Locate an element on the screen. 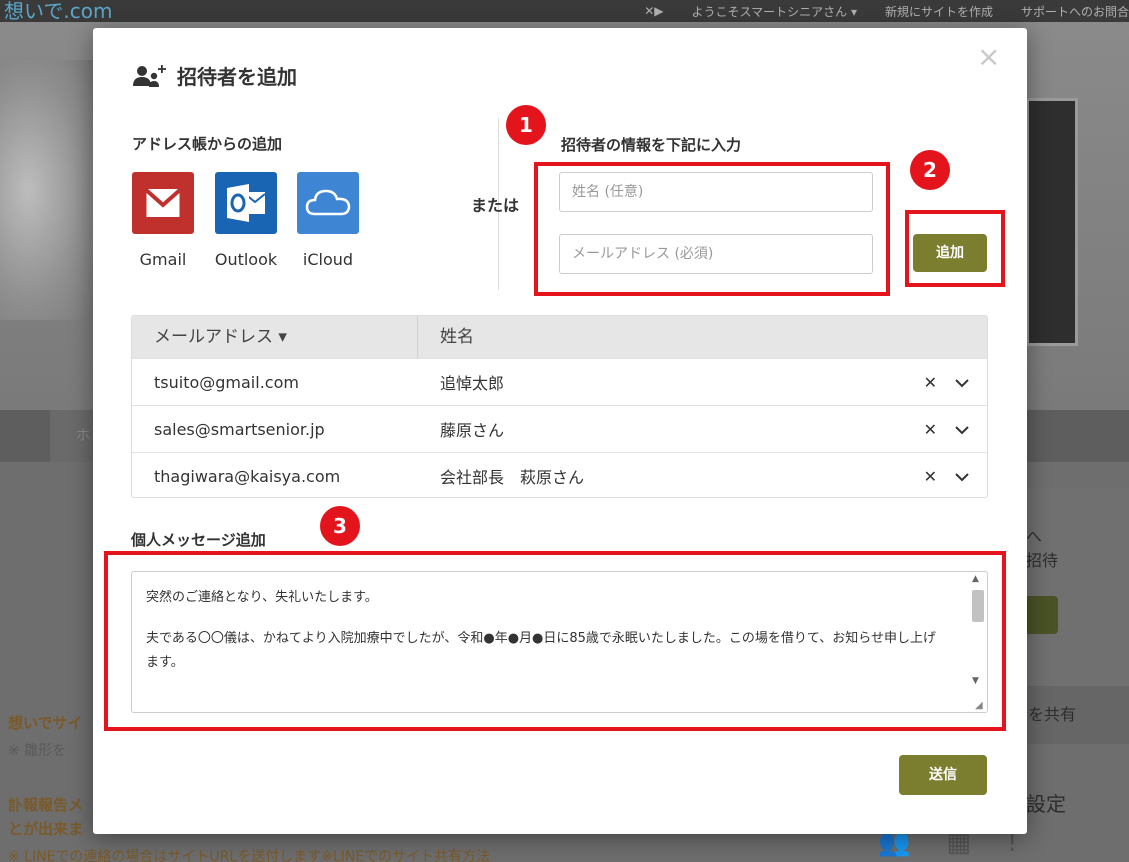 The height and width of the screenshot is (862, 1129). gmail-icon is located at coordinates (163, 202).